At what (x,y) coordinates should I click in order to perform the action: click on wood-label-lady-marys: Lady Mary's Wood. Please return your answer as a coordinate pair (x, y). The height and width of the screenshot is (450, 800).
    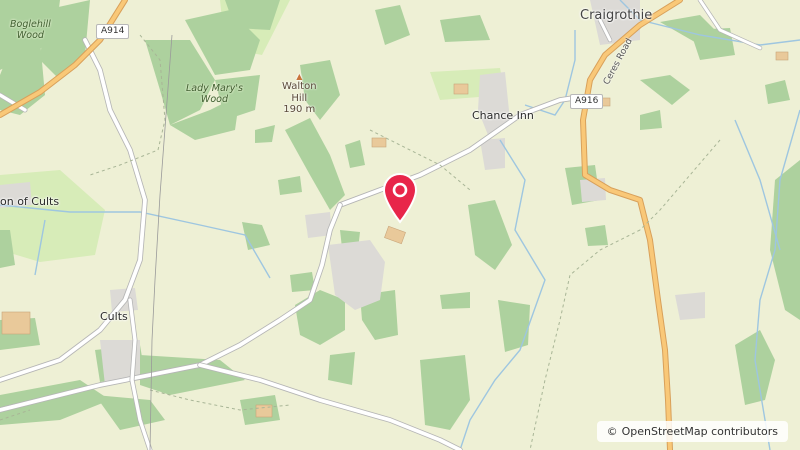
    Looking at the image, I should click on (214, 94).